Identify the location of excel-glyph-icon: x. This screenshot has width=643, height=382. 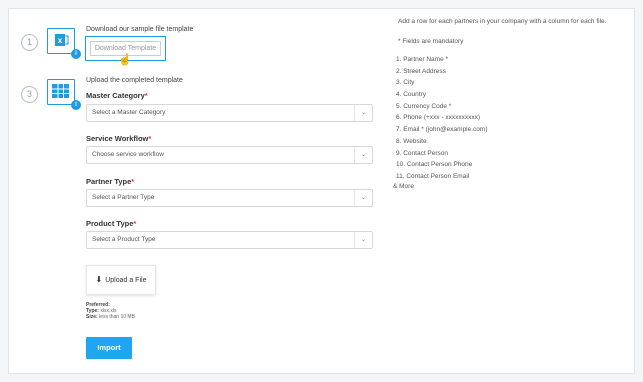
(62, 40).